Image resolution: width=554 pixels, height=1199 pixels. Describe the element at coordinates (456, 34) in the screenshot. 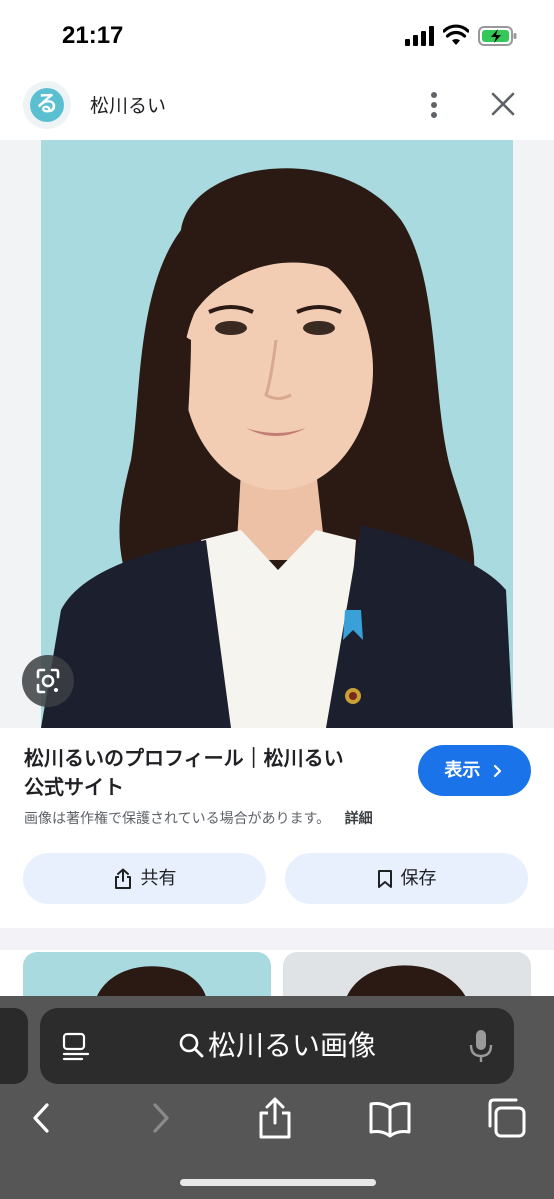

I see `wifi-icon` at that location.